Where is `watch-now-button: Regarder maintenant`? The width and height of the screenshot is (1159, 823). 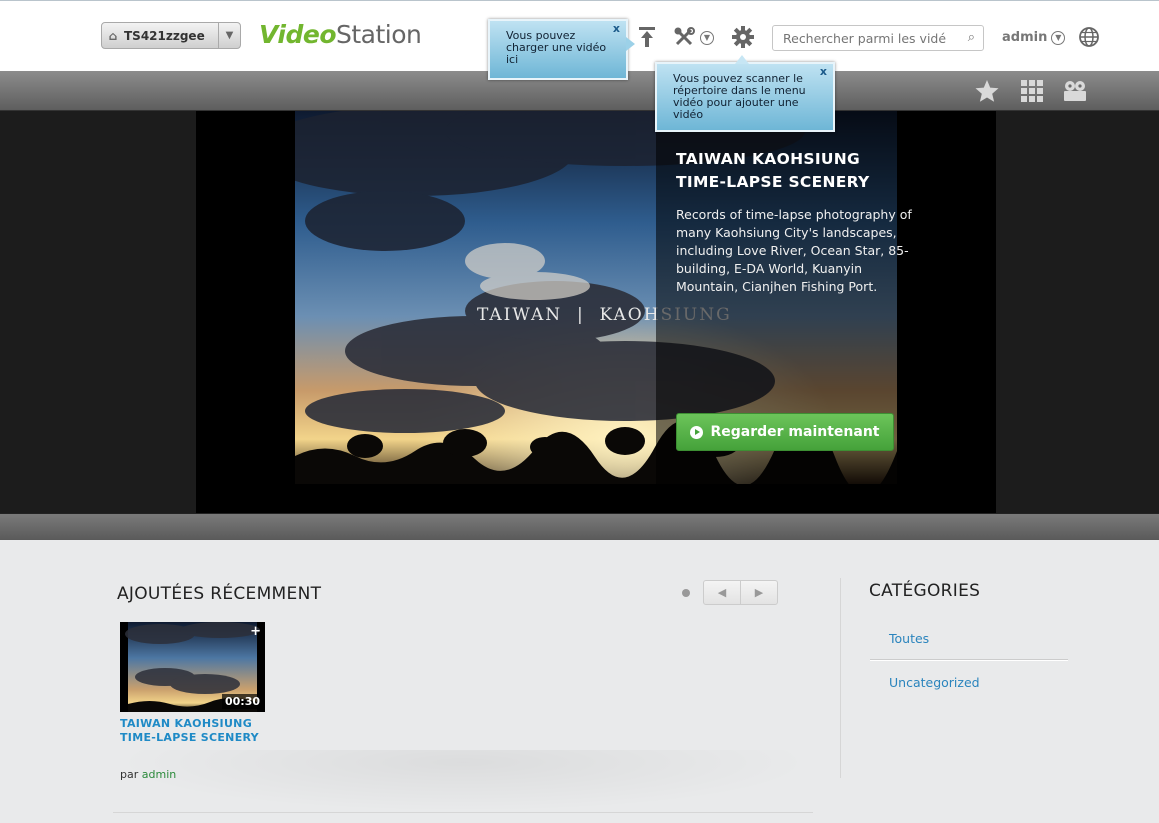 watch-now-button: Regarder maintenant is located at coordinates (785, 432).